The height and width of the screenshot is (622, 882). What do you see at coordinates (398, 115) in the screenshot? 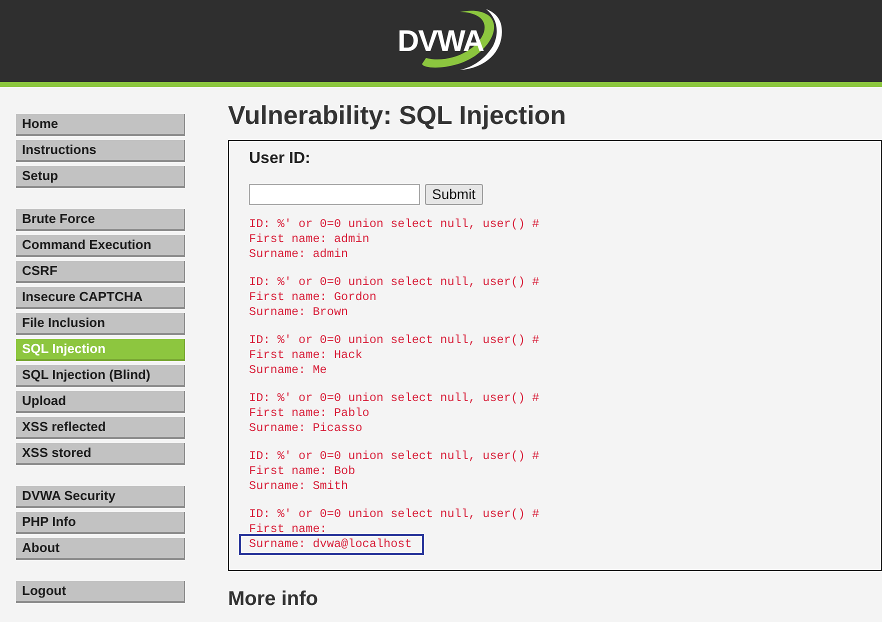
I see `page-title: Vulnerability: SQL Injection` at bounding box center [398, 115].